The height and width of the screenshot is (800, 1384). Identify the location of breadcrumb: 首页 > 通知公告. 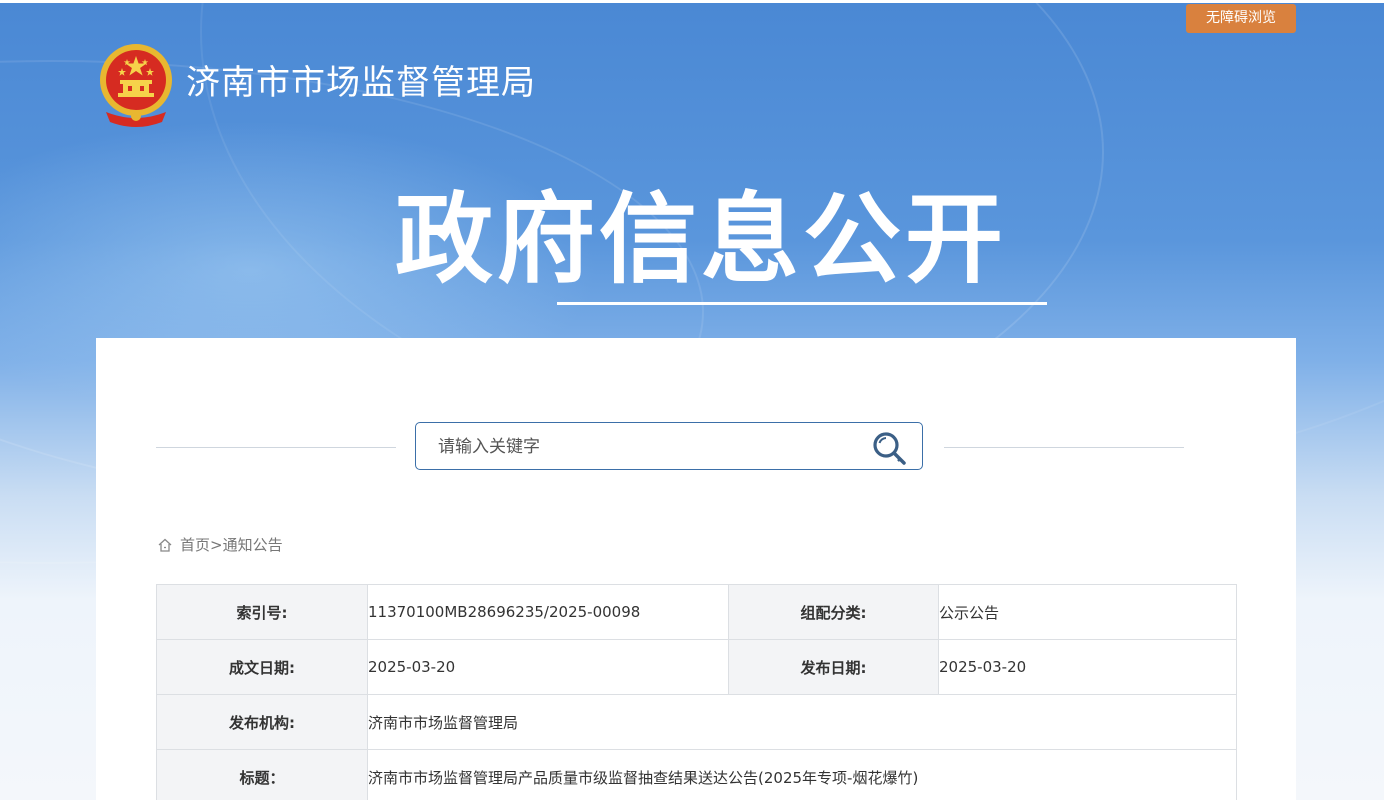
(220, 545).